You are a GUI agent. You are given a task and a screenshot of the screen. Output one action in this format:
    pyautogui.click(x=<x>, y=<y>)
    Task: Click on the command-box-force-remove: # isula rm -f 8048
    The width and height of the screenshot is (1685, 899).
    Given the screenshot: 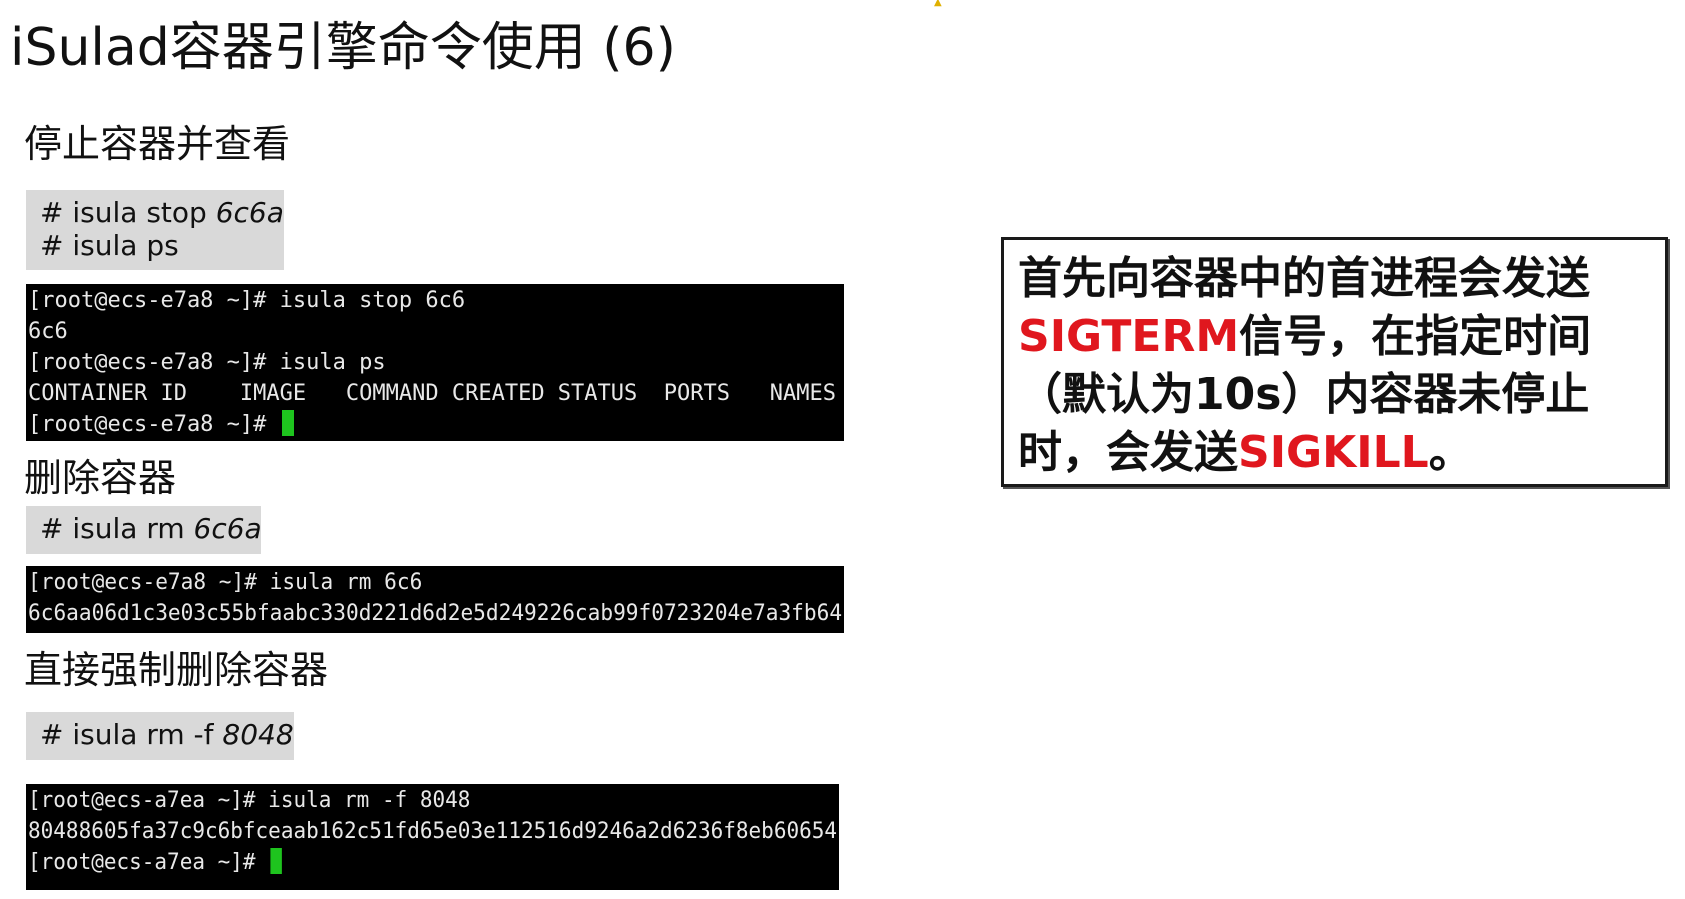 What is the action you would take?
    pyautogui.click(x=160, y=736)
    